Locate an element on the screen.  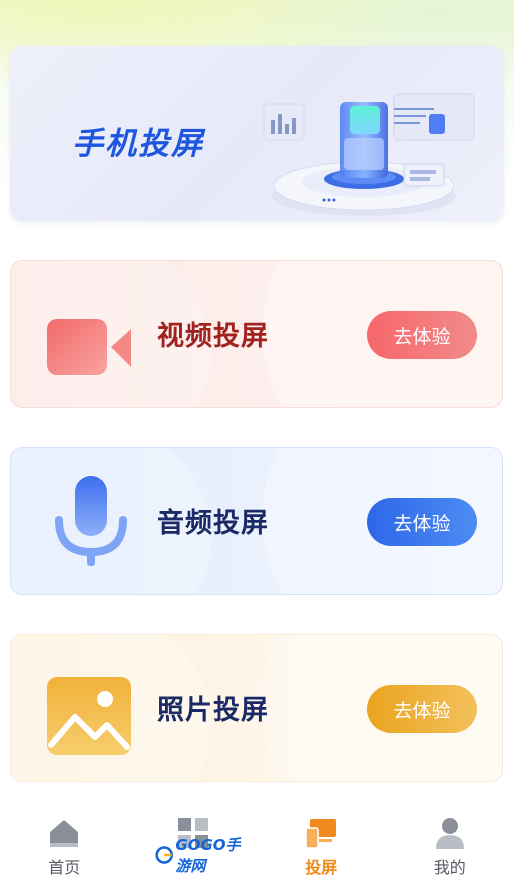
photo-icon is located at coordinates (89, 716).